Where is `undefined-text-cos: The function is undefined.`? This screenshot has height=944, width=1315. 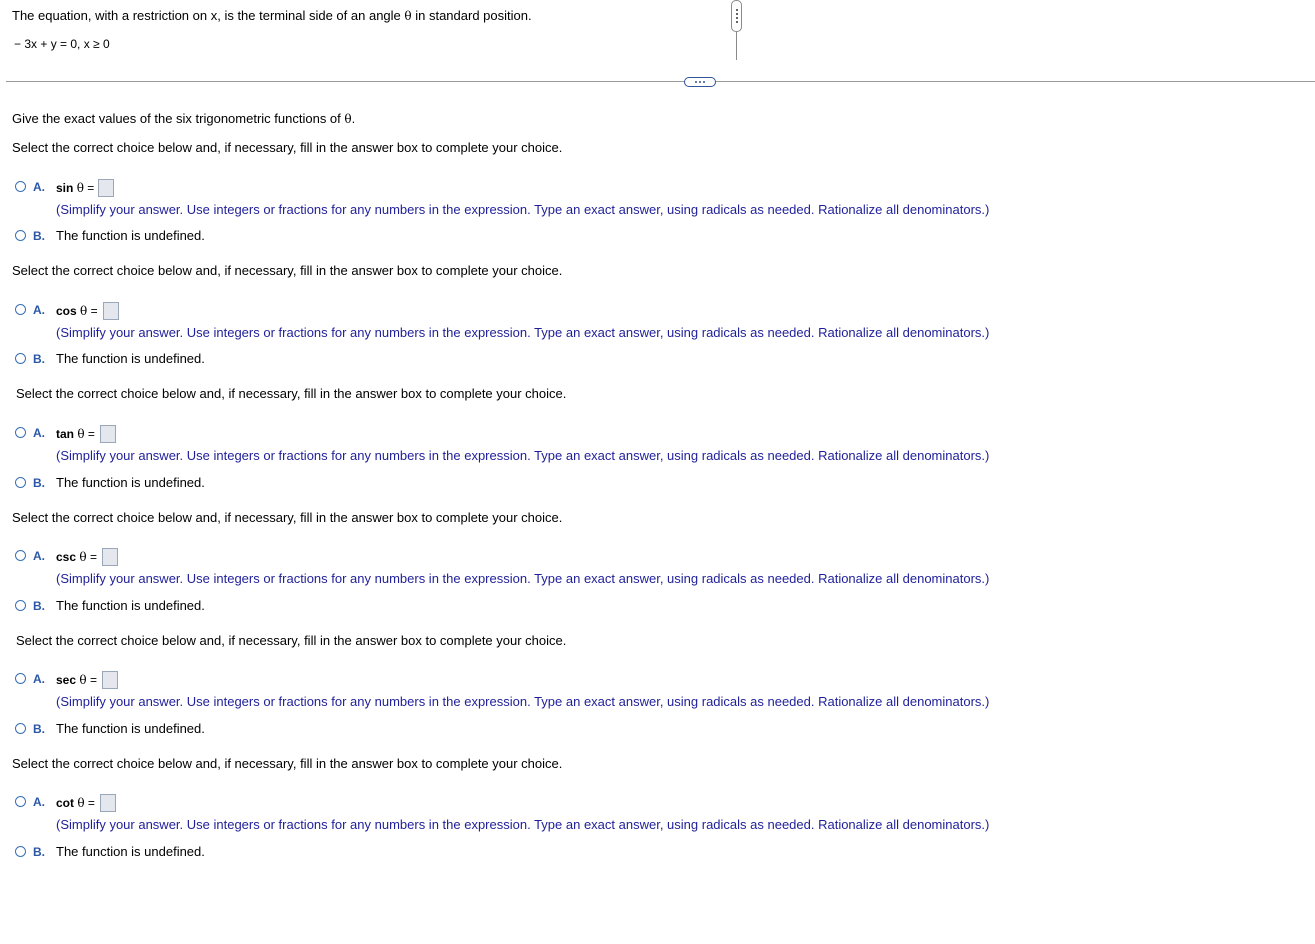 undefined-text-cos: The function is undefined. is located at coordinates (130, 358).